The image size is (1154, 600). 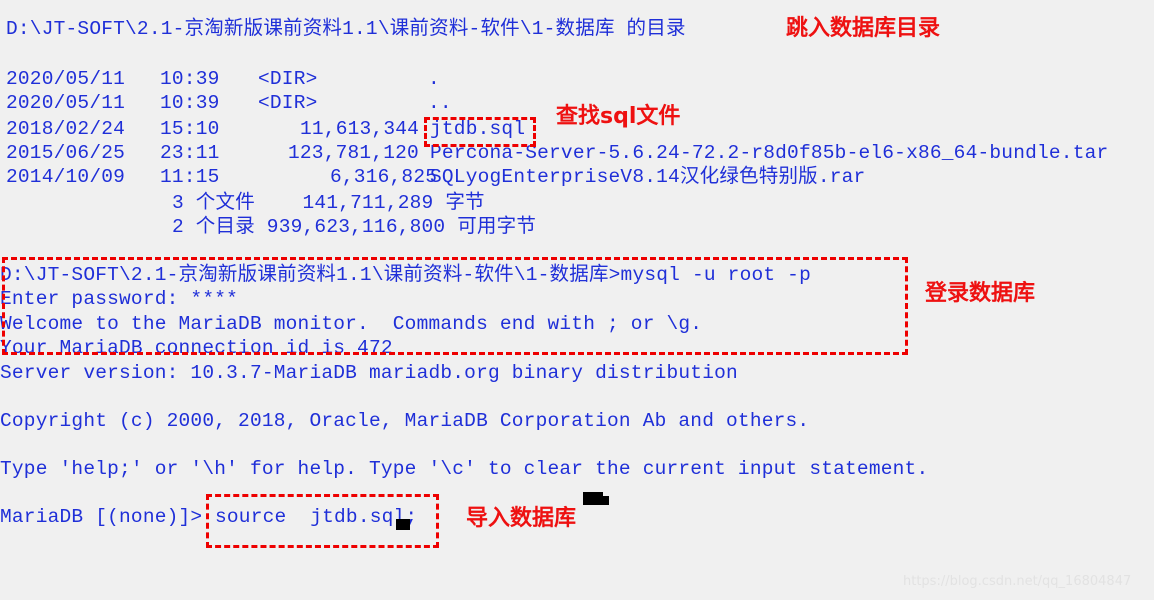 What do you see at coordinates (288, 79) in the screenshot?
I see `listing-row-size-0: <DIR>` at bounding box center [288, 79].